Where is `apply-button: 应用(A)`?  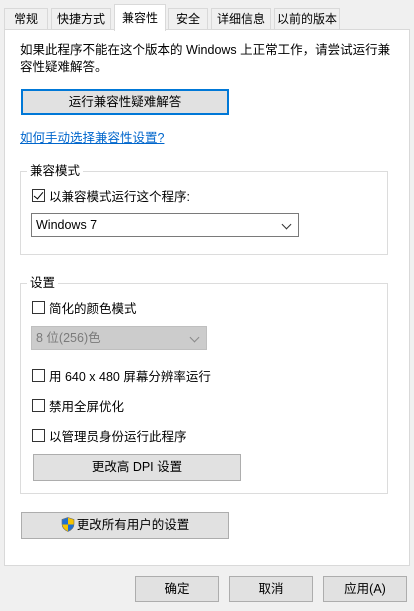 apply-button: 应用(A) is located at coordinates (365, 589).